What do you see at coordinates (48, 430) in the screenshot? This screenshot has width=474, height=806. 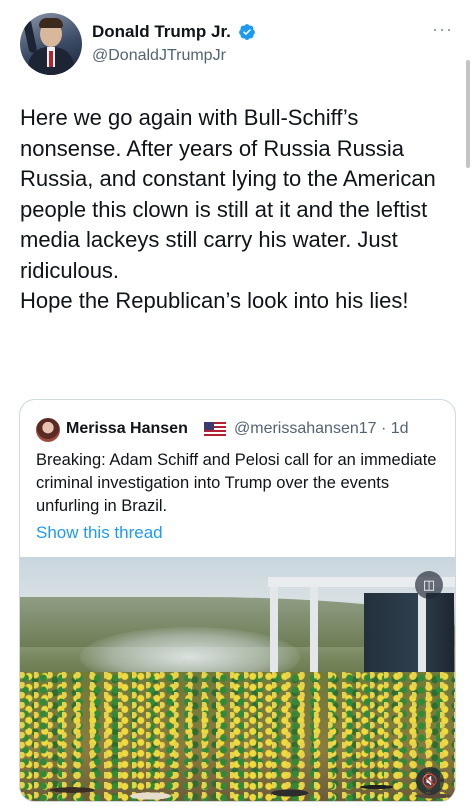 I see `quoted-author-avatar` at bounding box center [48, 430].